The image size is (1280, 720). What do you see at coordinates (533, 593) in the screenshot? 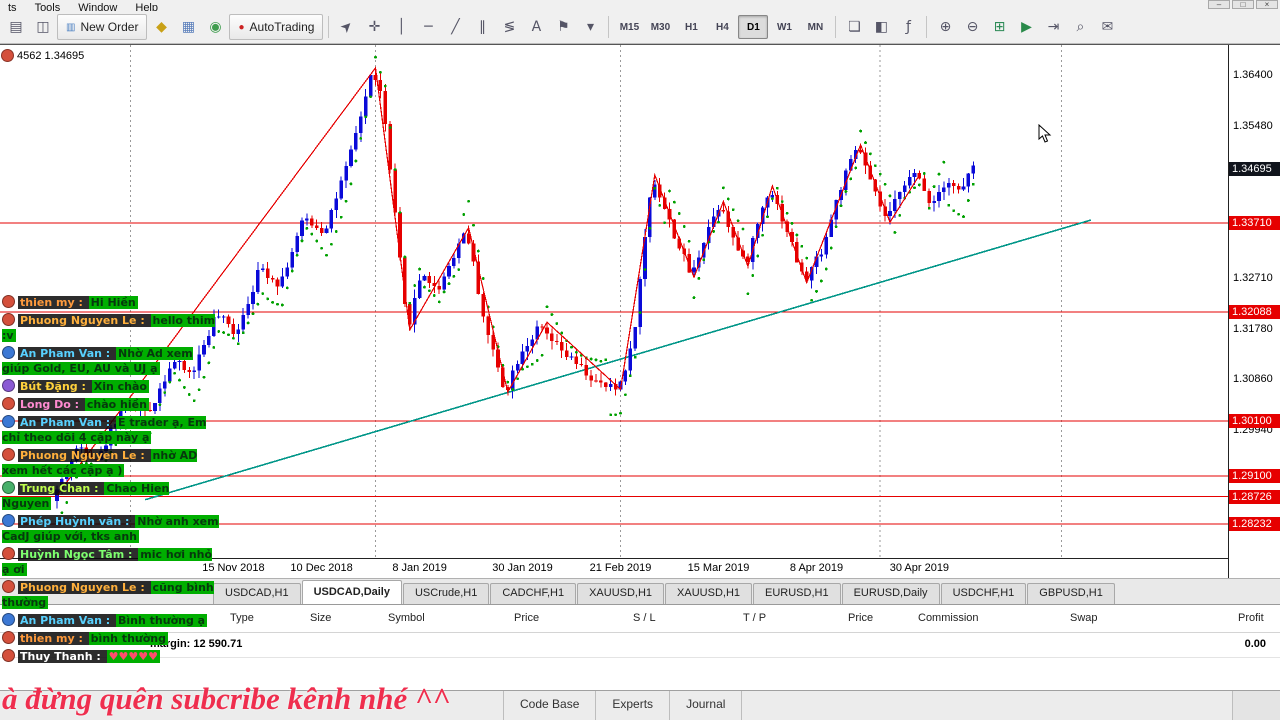
I see `chart-tab-cadchf-h1-3: CADCHF,H1` at bounding box center [533, 593].